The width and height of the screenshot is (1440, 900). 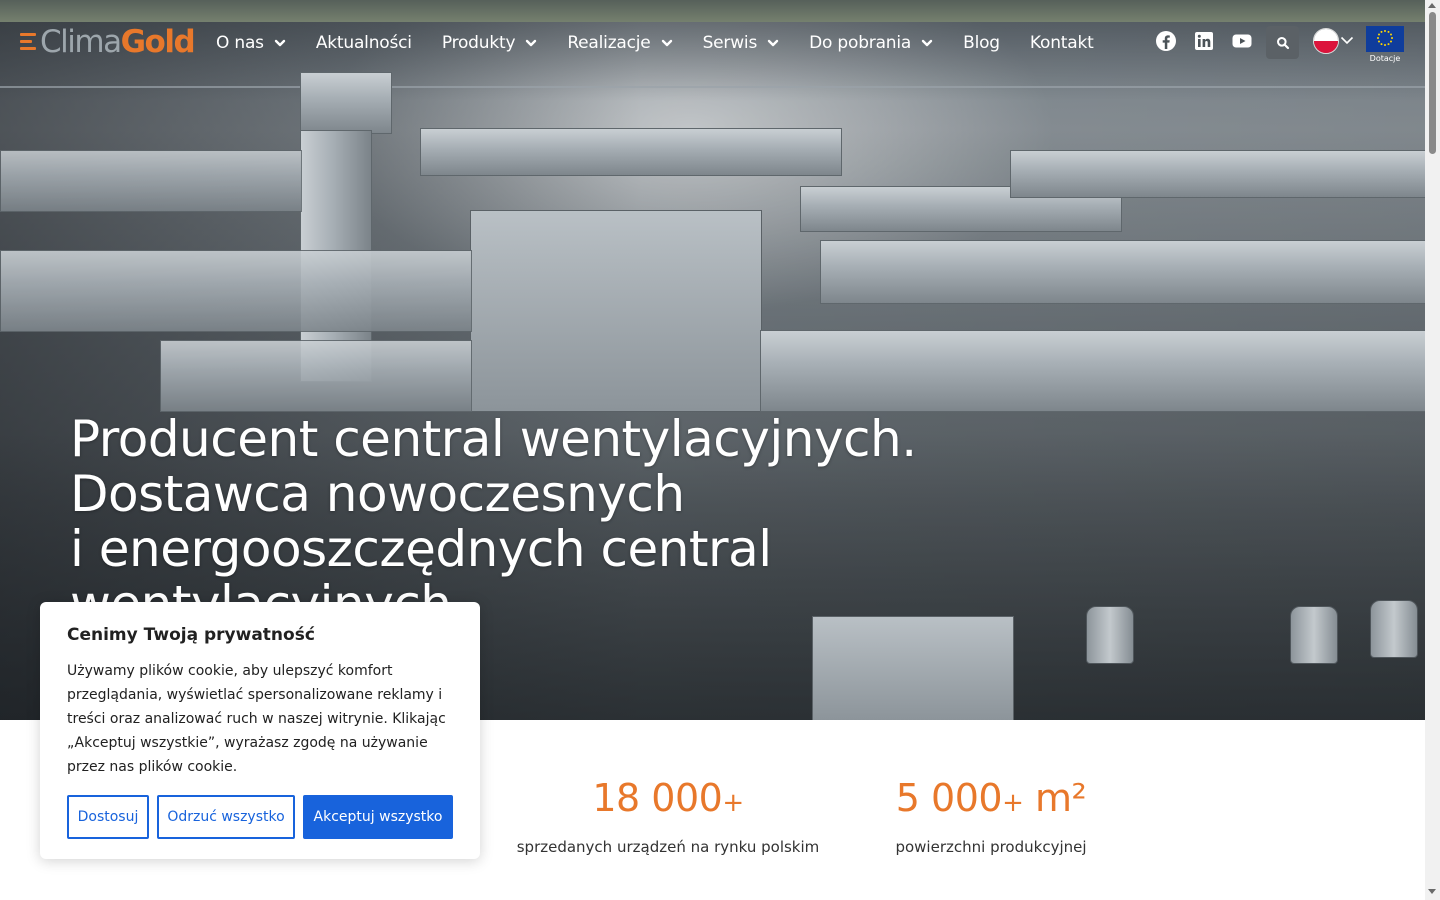 I want to click on search-icon, so click(x=1282, y=42).